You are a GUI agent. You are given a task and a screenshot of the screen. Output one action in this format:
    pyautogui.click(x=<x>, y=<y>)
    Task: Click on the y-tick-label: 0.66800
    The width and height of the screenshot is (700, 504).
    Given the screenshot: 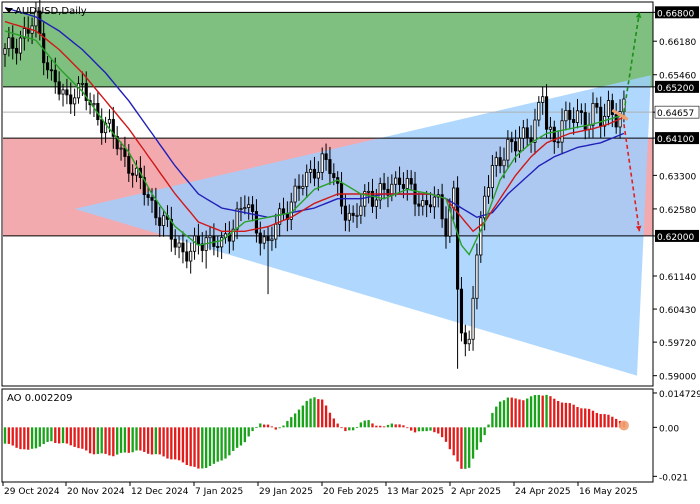 What is the action you would take?
    pyautogui.click(x=675, y=14)
    